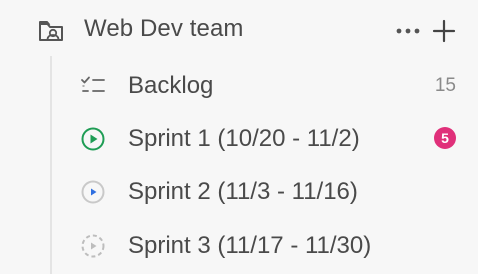  Describe the element at coordinates (93, 192) in the screenshot. I see `sprint-upcoming-icon` at that location.